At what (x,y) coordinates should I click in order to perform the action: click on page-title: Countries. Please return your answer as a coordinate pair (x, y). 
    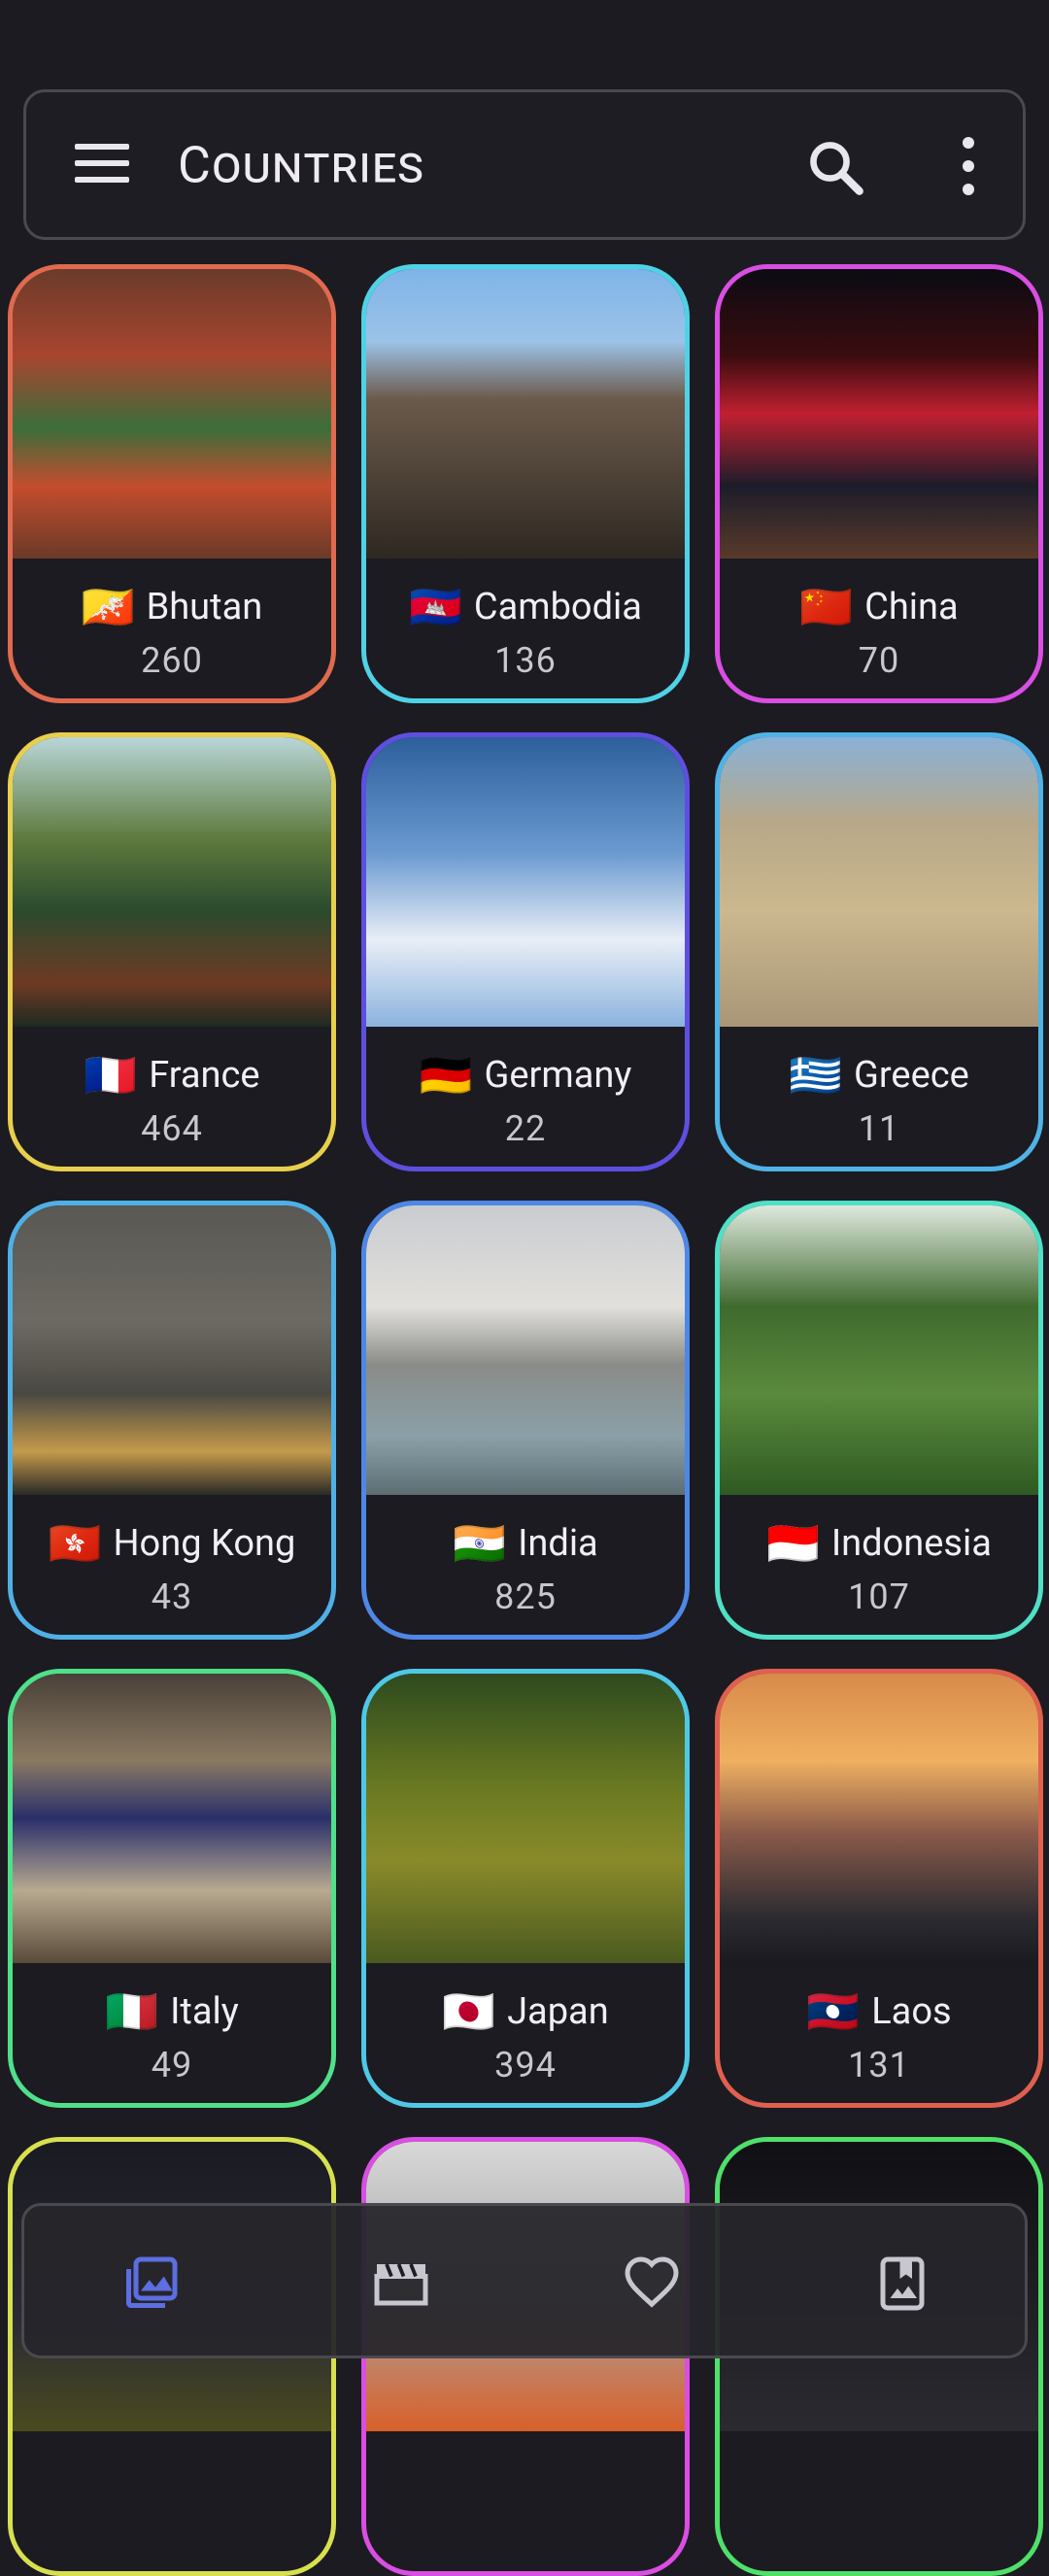
    Looking at the image, I should click on (301, 164).